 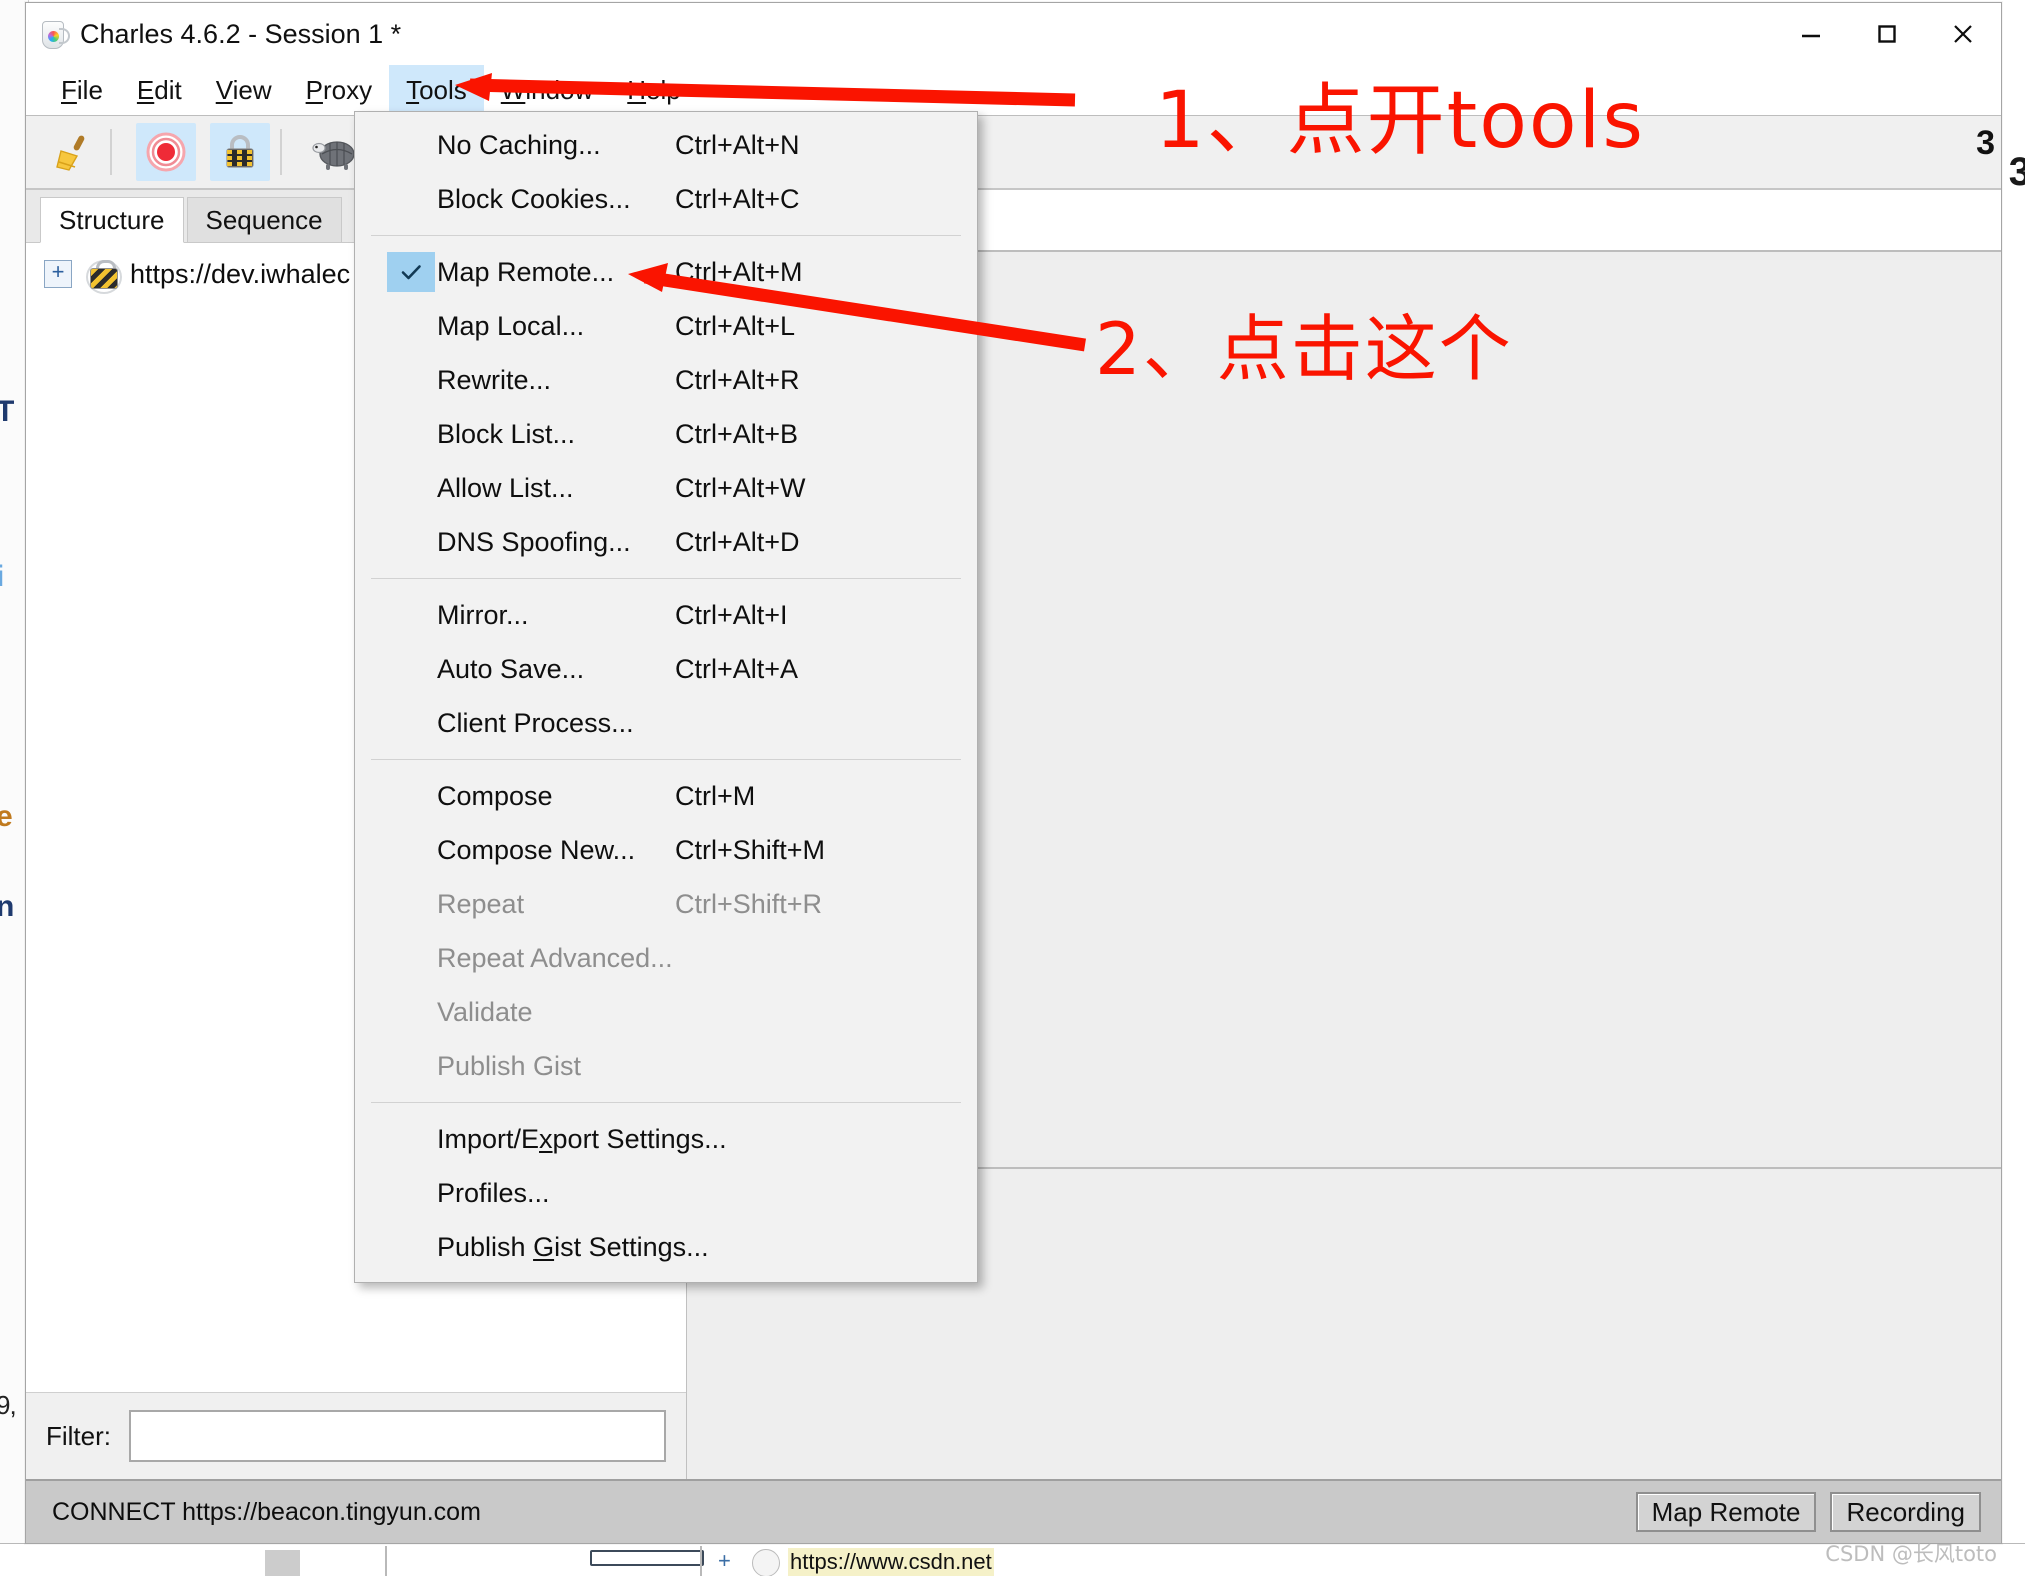 I want to click on menu-item-label: Publish Gist, so click(x=509, y=1065).